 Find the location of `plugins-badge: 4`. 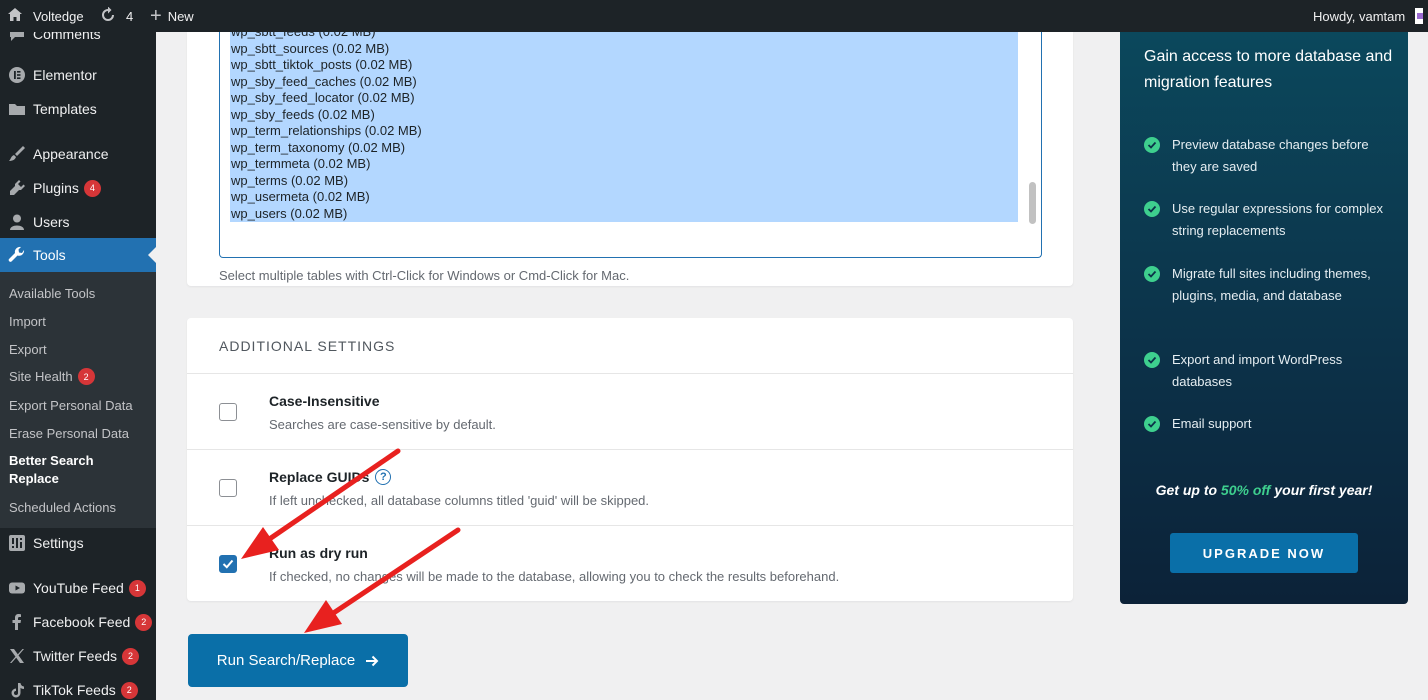

plugins-badge: 4 is located at coordinates (92, 188).